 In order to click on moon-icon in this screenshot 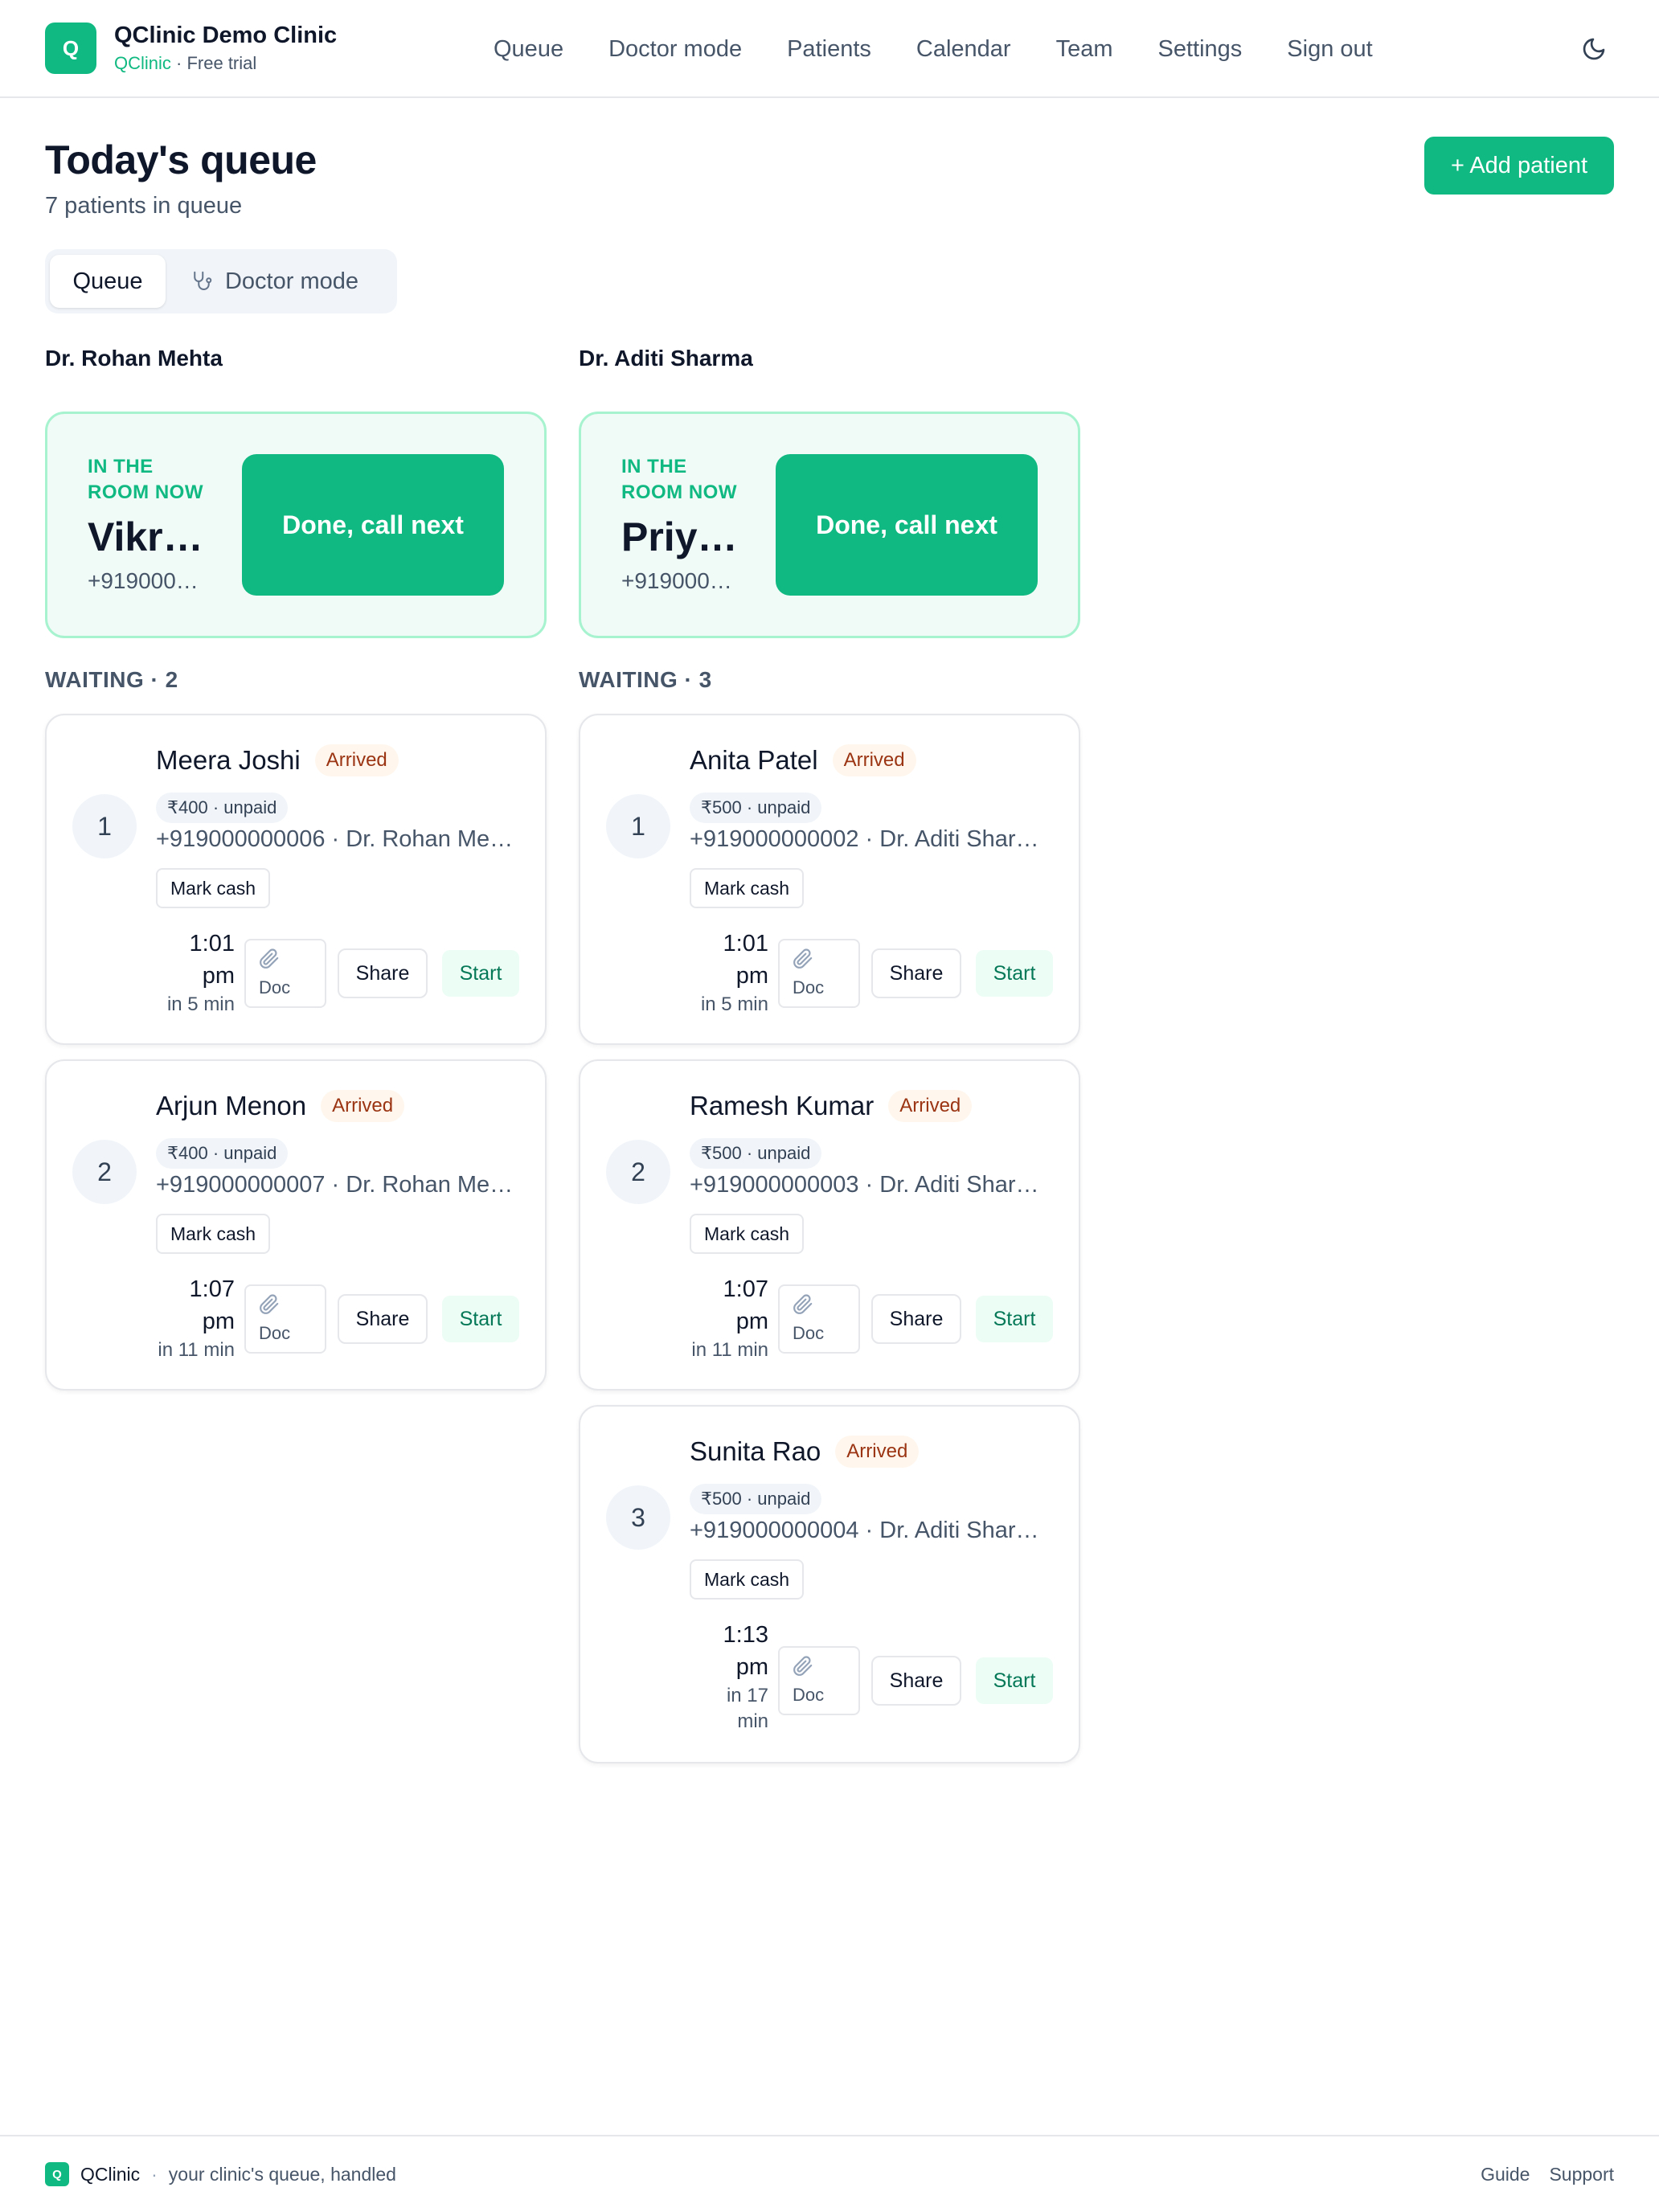, I will do `click(1594, 49)`.